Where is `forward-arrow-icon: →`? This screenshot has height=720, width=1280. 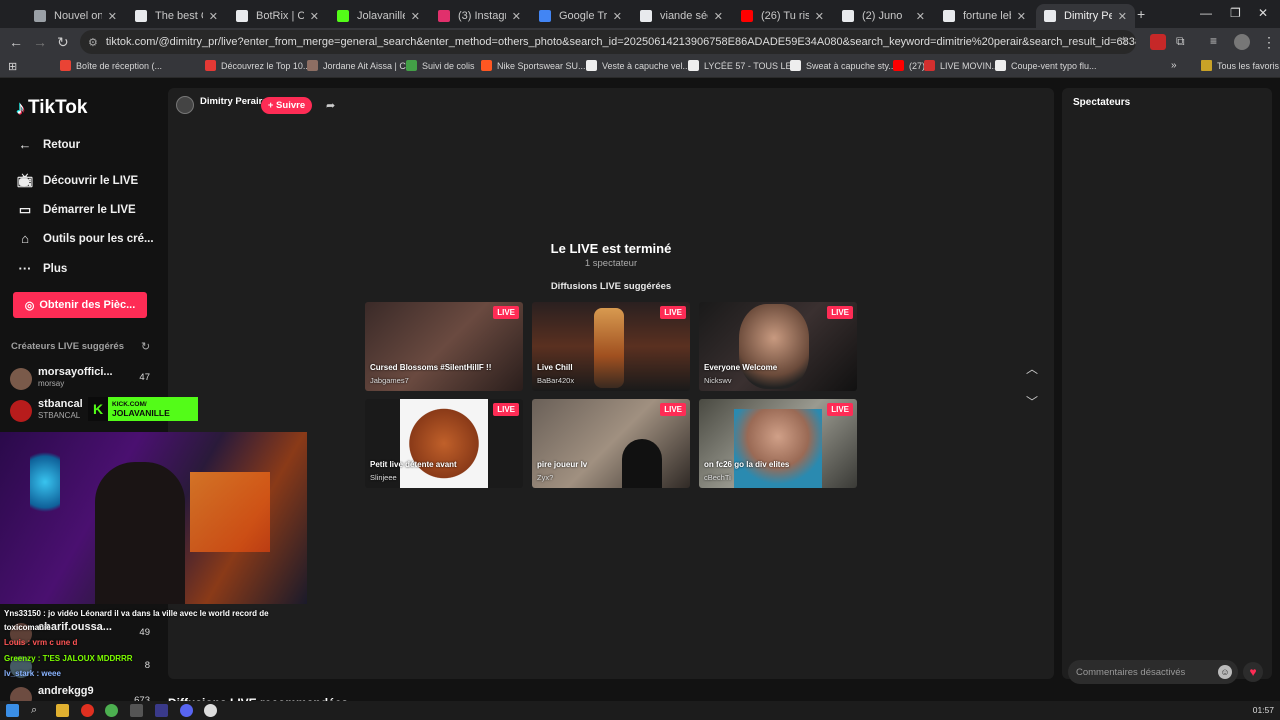 forward-arrow-icon: → is located at coordinates (40, 42).